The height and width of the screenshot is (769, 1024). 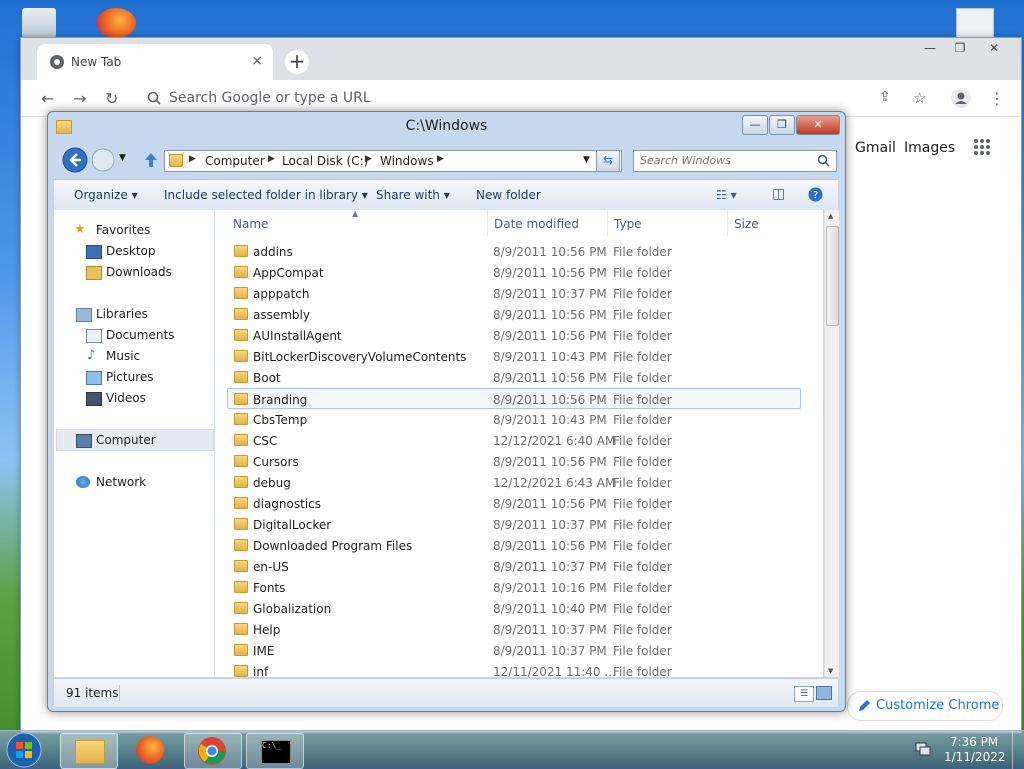 What do you see at coordinates (266, 195) in the screenshot?
I see `include-in-library-button: Include selected folder in library ▾` at bounding box center [266, 195].